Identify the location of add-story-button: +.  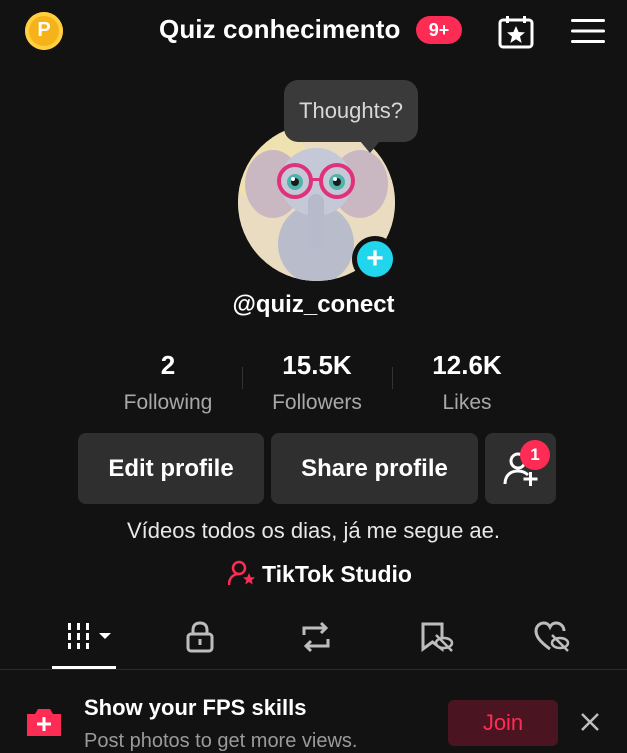
(375, 259).